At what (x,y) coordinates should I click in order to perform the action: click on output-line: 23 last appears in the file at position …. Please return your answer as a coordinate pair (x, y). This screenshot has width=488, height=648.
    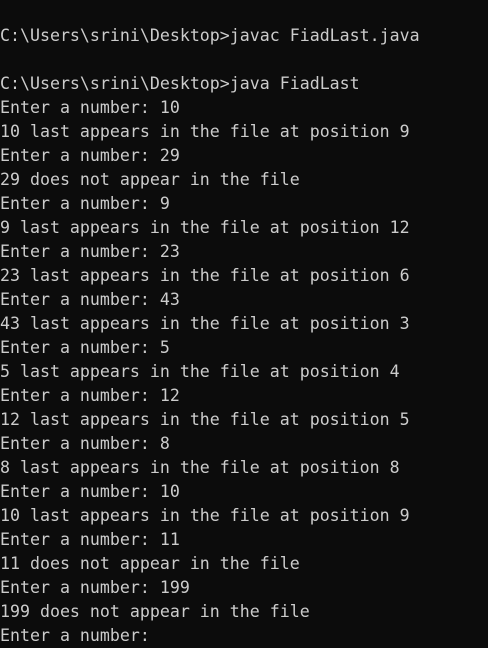
    Looking at the image, I should click on (205, 275).